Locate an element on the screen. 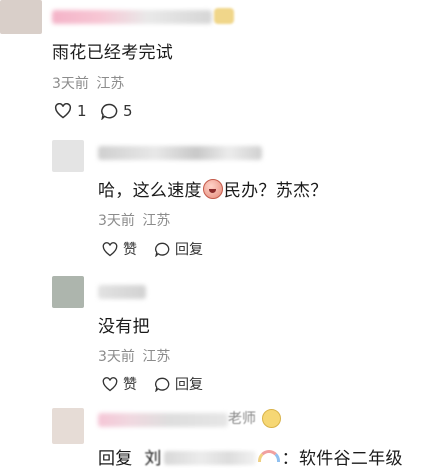  like-button: 1 is located at coordinates (70, 111).